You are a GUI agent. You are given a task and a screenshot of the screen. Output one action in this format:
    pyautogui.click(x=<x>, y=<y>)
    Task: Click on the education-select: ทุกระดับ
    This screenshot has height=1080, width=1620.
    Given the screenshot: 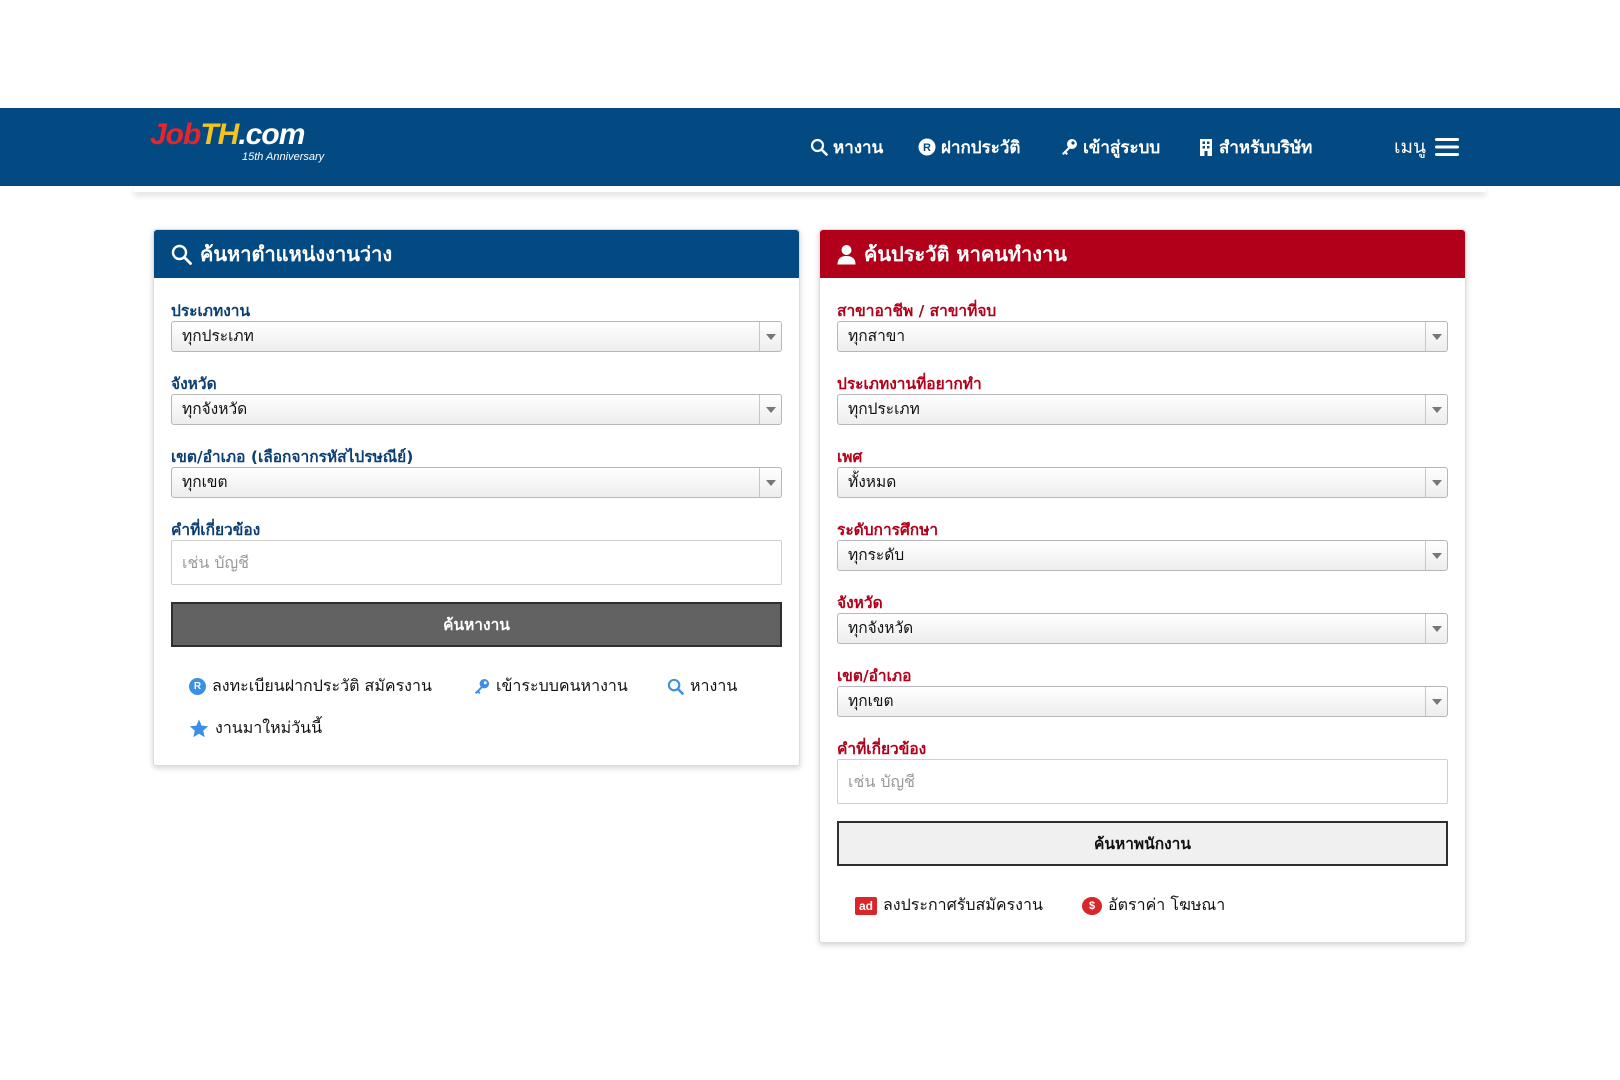 What is the action you would take?
    pyautogui.click(x=1142, y=555)
    